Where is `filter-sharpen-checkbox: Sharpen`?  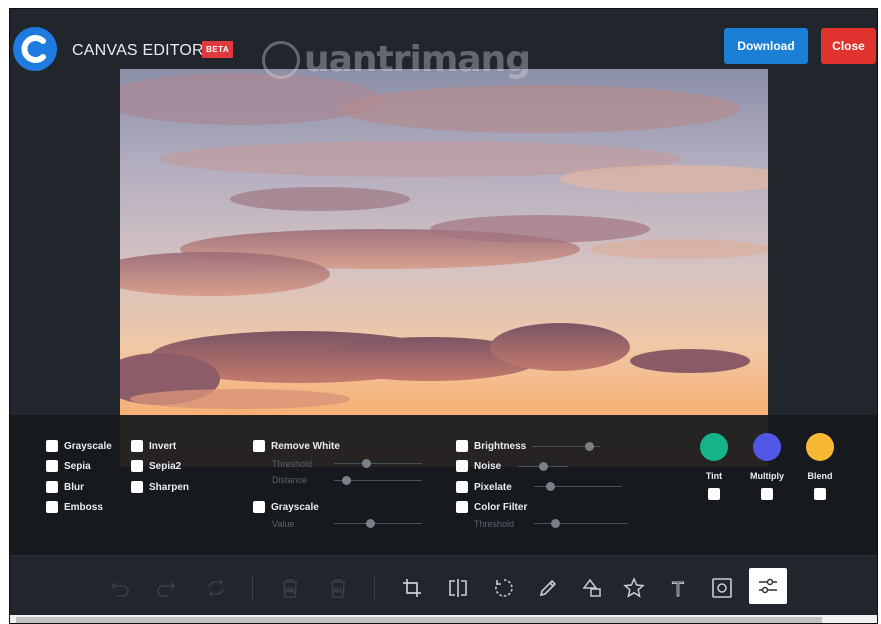
filter-sharpen-checkbox: Sharpen is located at coordinates (160, 487).